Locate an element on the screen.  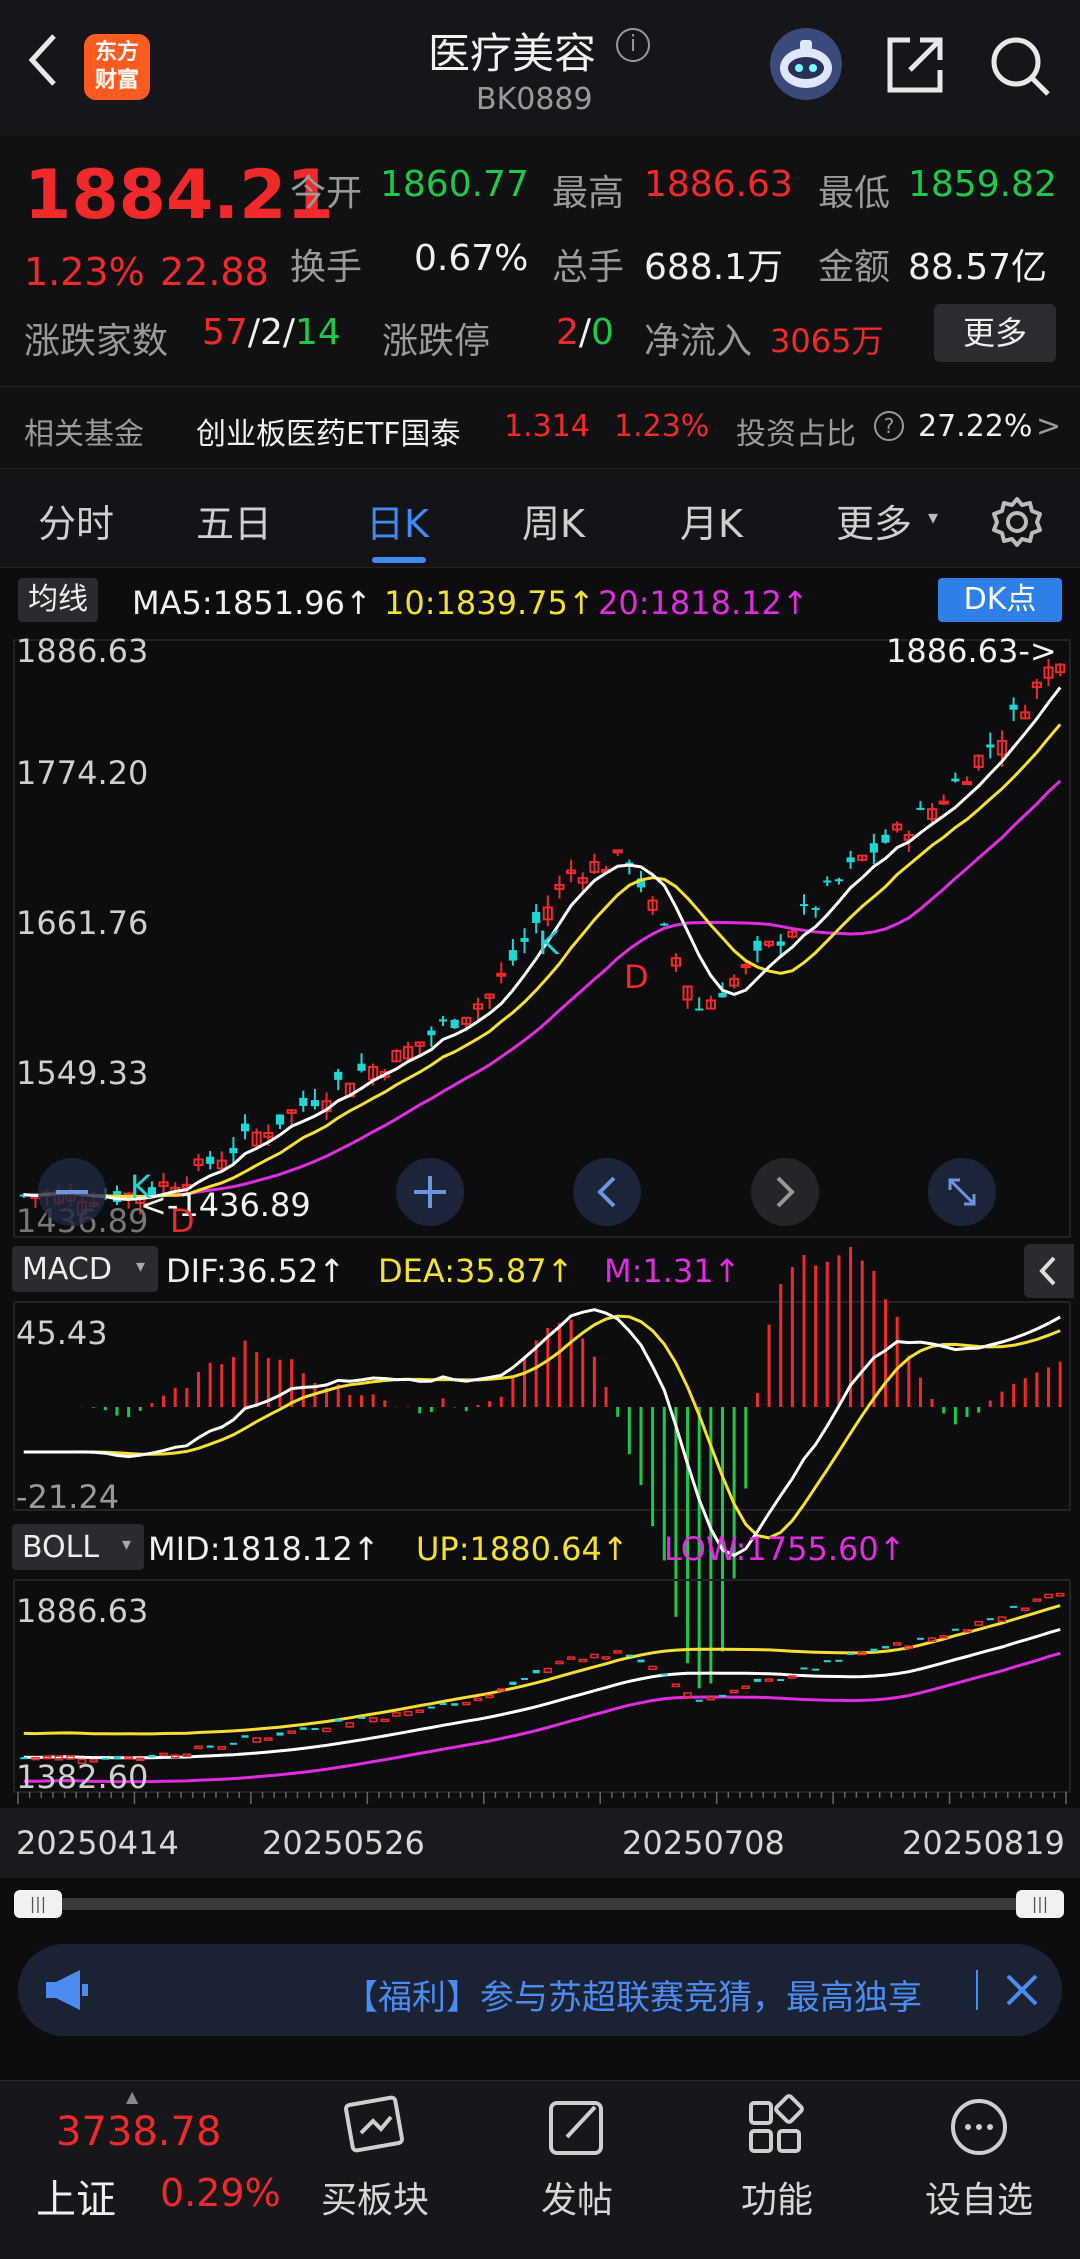
help-icon: ? is located at coordinates (889, 426).